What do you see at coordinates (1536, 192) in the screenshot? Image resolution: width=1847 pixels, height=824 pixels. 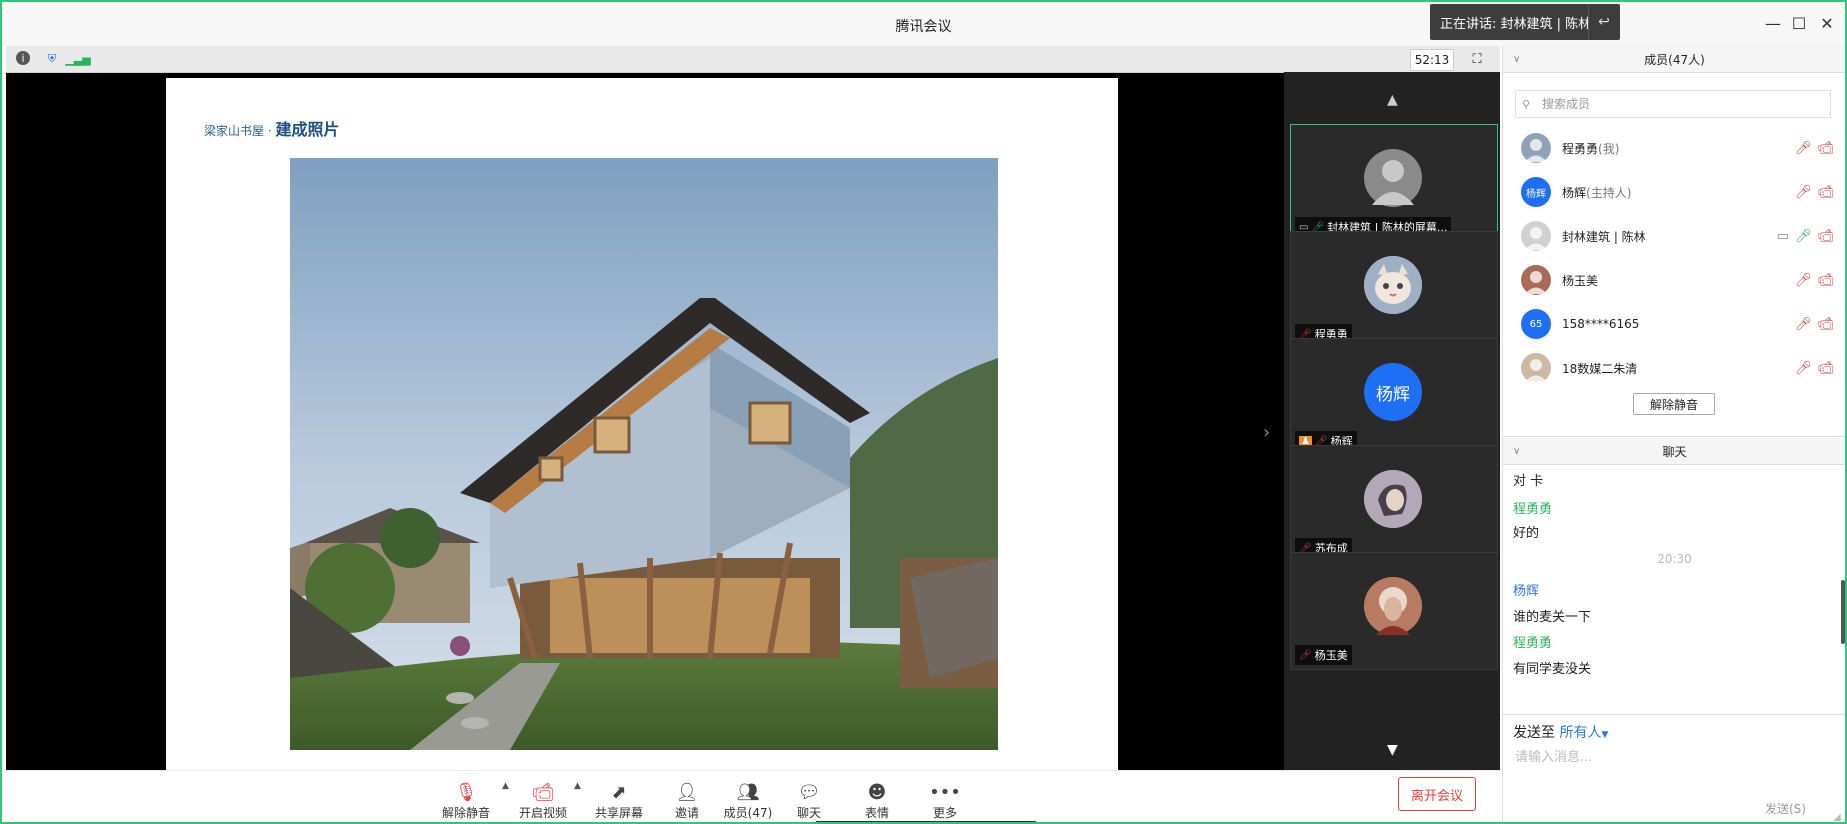 I see `member-avatar-initials: 杨辉` at bounding box center [1536, 192].